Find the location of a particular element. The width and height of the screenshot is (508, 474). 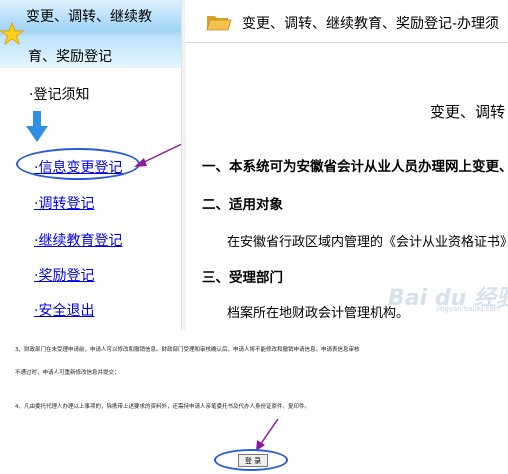

main-heading: 变更、调转 is located at coordinates (468, 112).